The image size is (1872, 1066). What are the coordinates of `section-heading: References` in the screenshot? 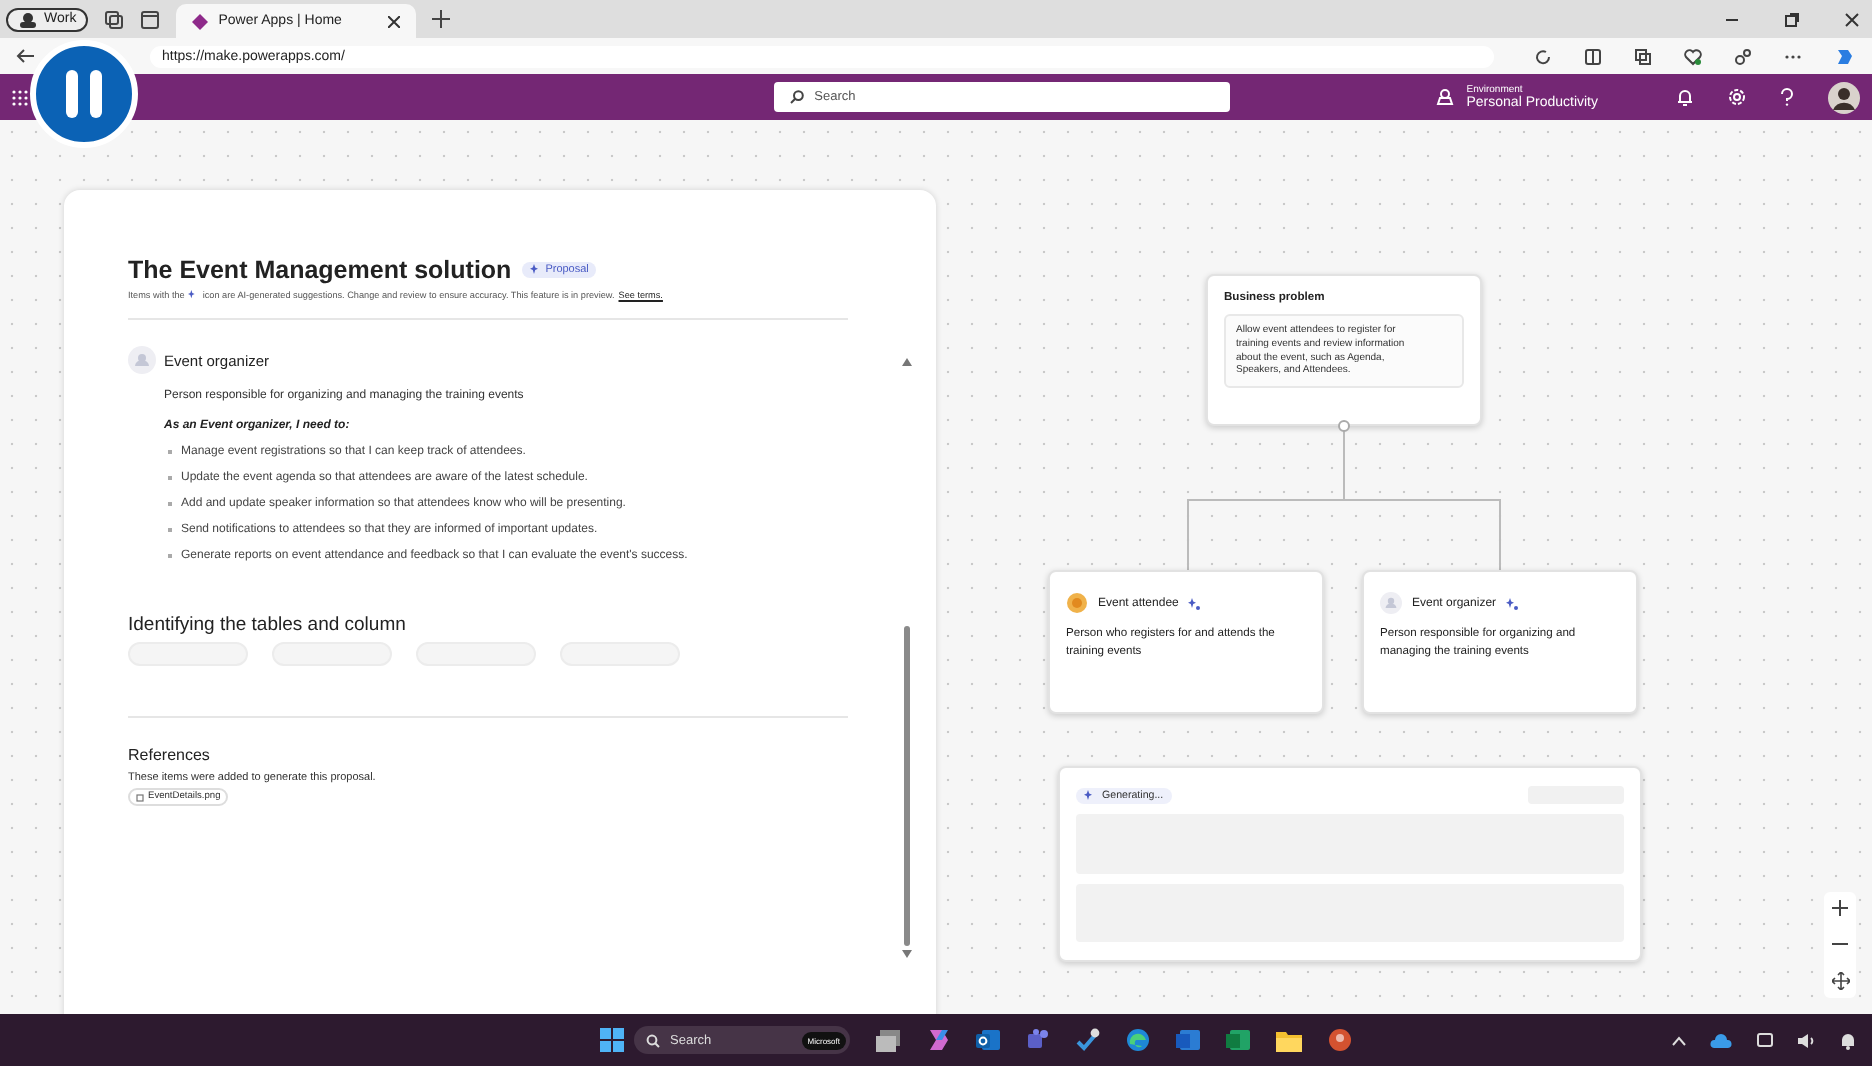 It's located at (170, 755).